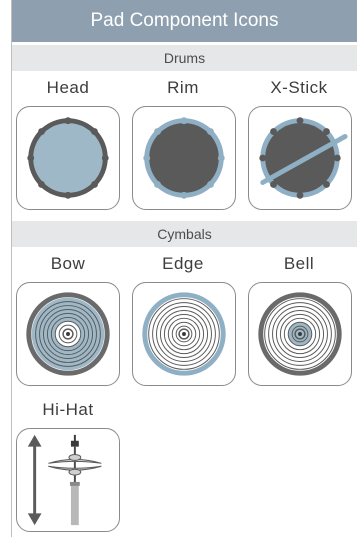 Image resolution: width=357 pixels, height=537 pixels. I want to click on tile-head, so click(68, 158).